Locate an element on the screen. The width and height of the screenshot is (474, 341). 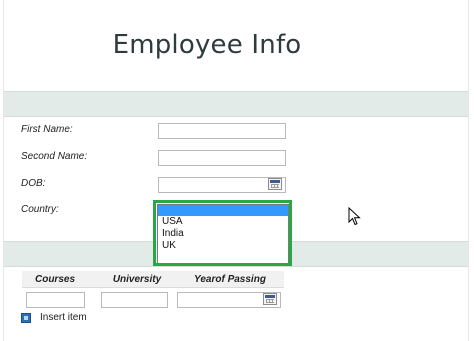
country-dropdown-list: USA India UK is located at coordinates (223, 234).